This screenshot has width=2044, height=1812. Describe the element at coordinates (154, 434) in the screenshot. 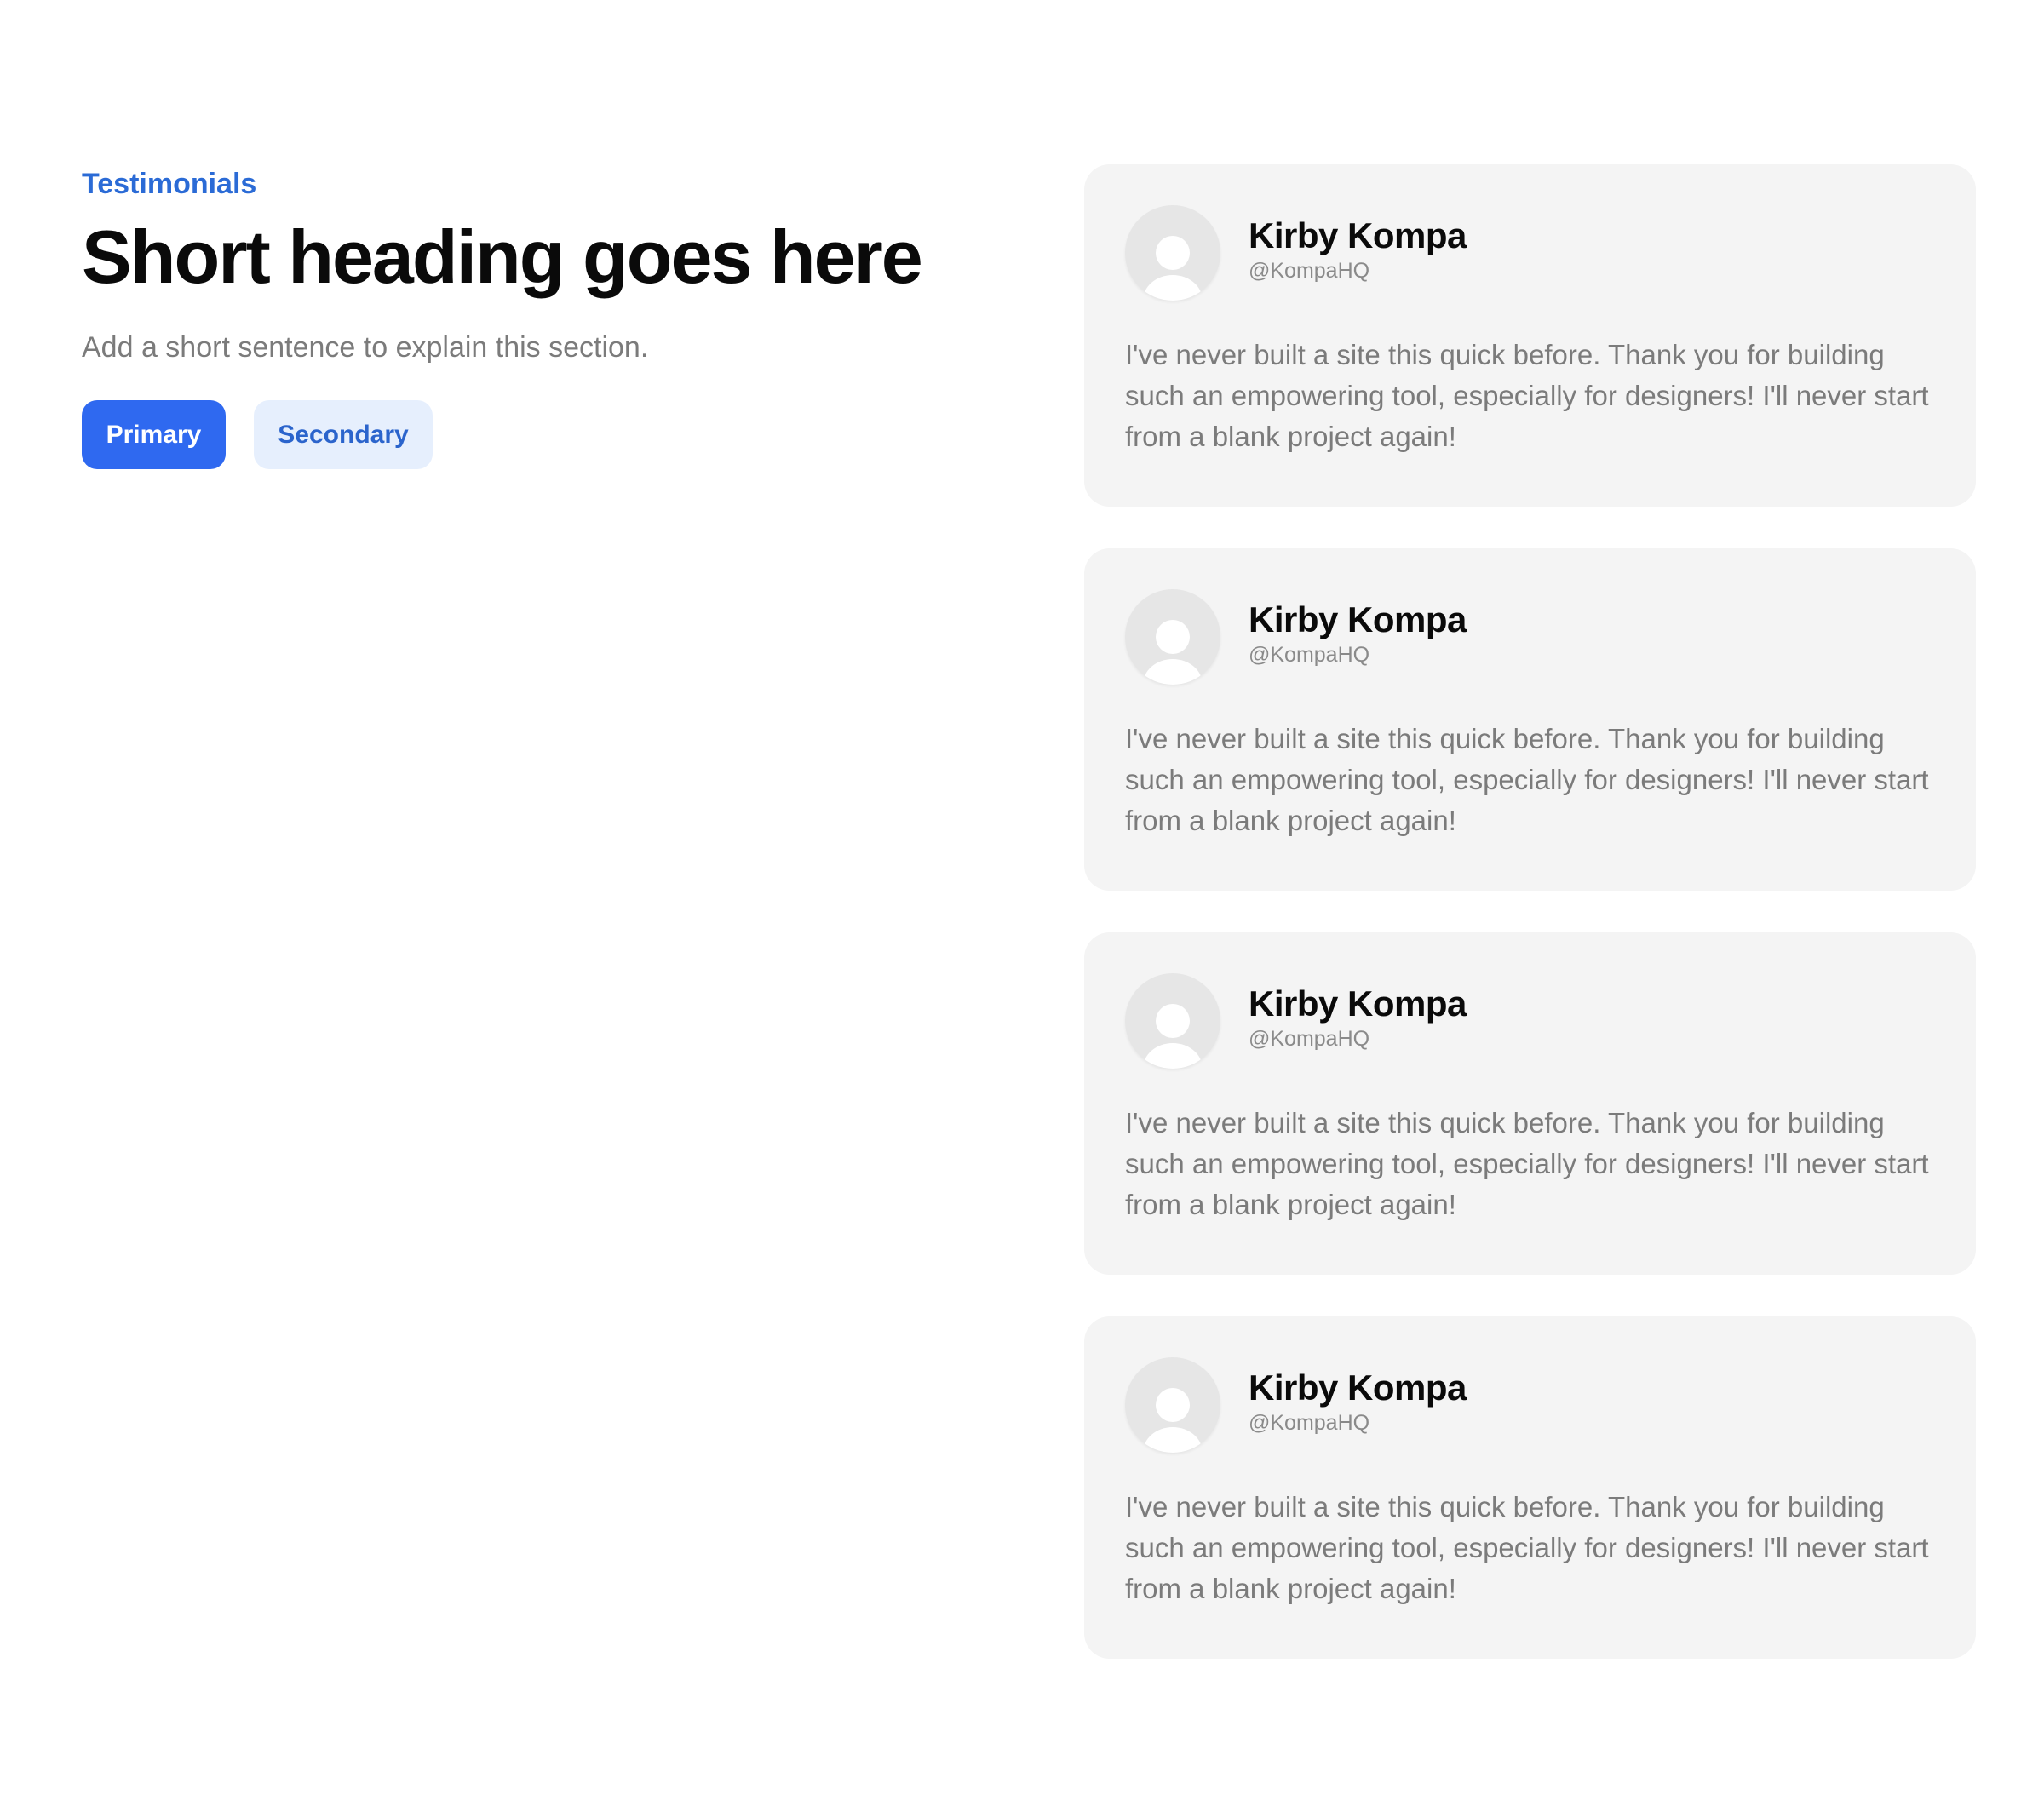

I see `primary-button: Primary` at that location.